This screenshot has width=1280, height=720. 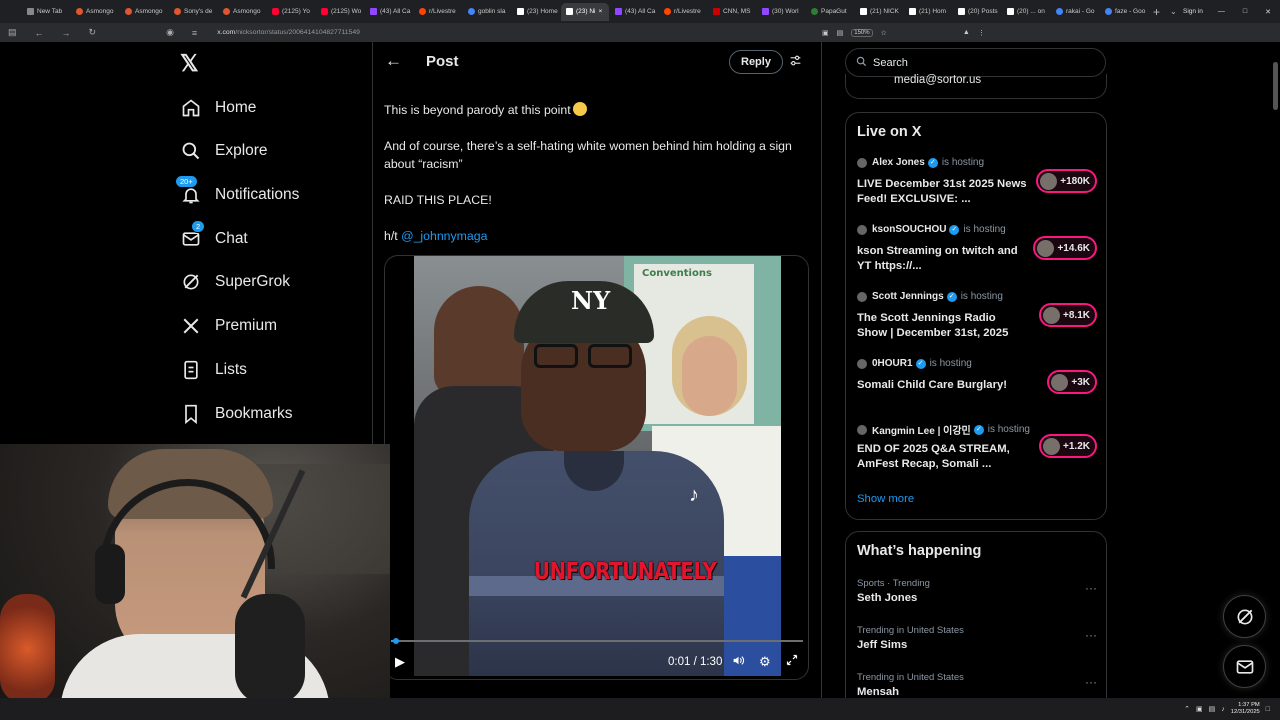 What do you see at coordinates (46, 12) in the screenshot?
I see `browser-tab: New Tab` at bounding box center [46, 12].